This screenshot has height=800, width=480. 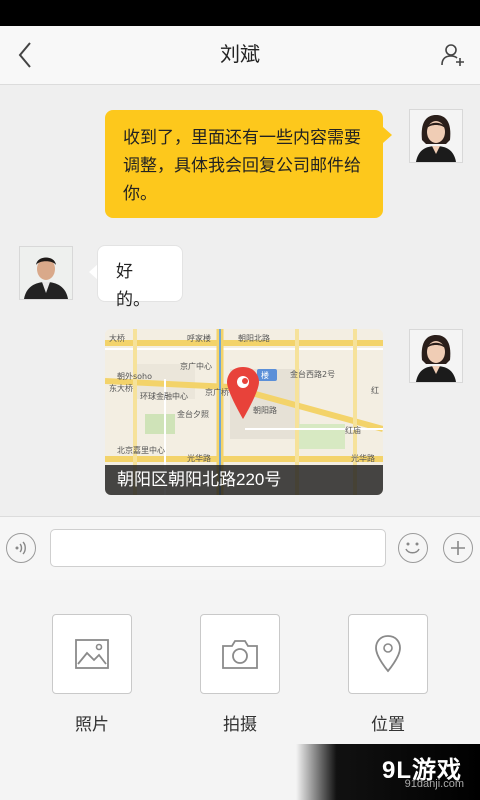 What do you see at coordinates (199, 338) in the screenshot?
I see `map-label: 呼家楼` at bounding box center [199, 338].